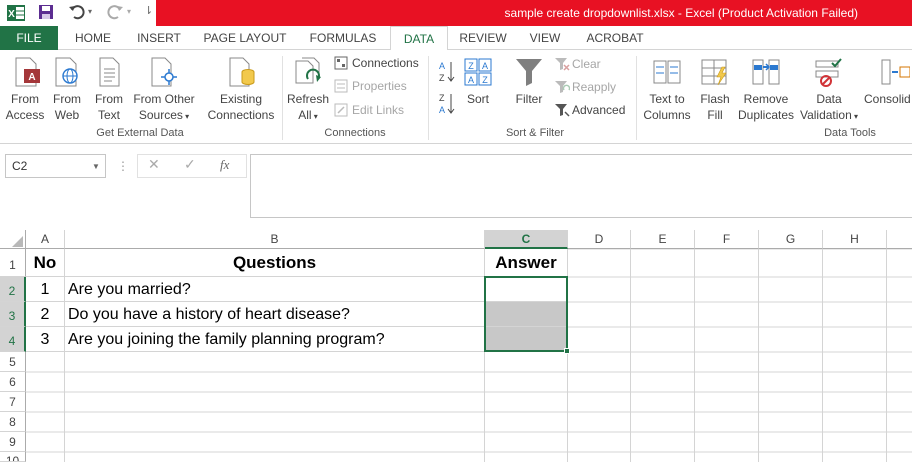  Describe the element at coordinates (586, 64) in the screenshot. I see `clear-button: Clear` at that location.